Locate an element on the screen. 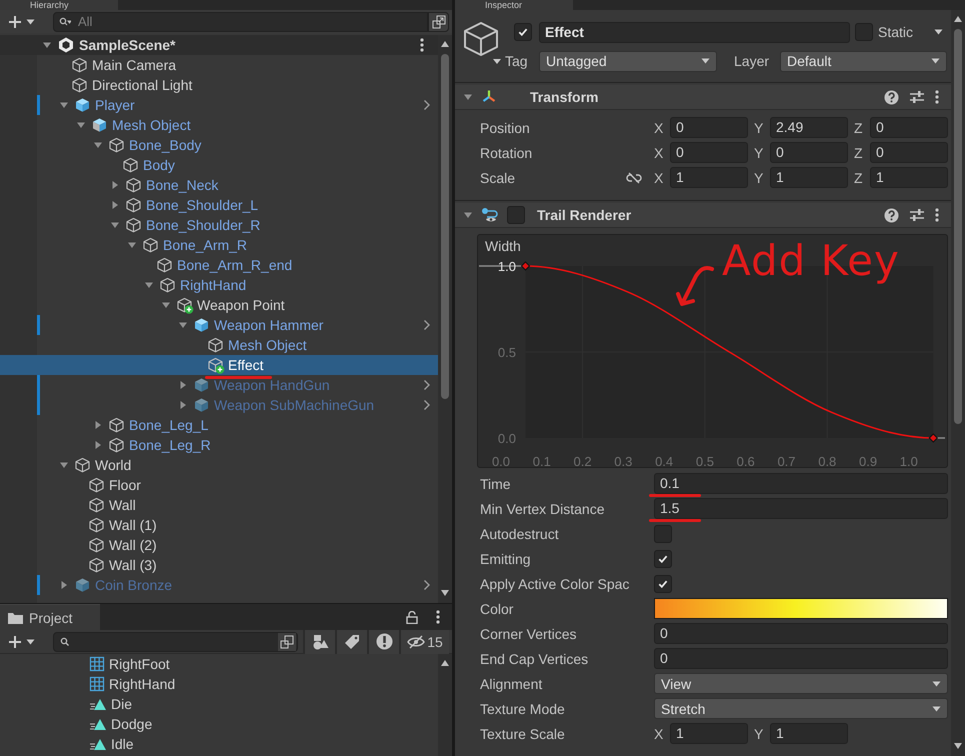  search-field: All is located at coordinates (240, 22).